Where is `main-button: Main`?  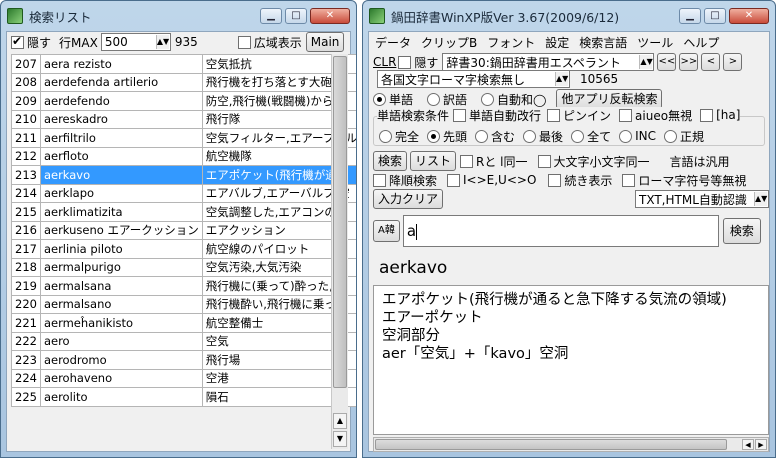 main-button: Main is located at coordinates (325, 42).